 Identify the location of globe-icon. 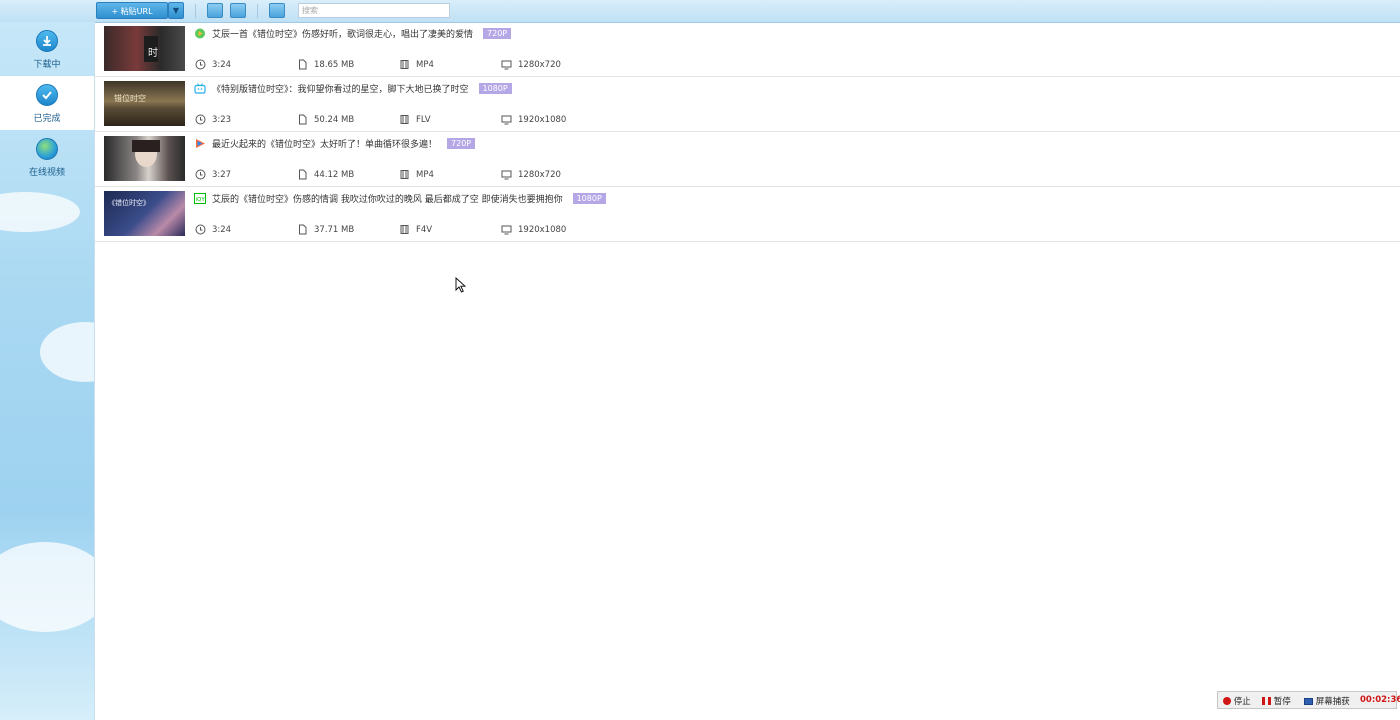
(47, 149).